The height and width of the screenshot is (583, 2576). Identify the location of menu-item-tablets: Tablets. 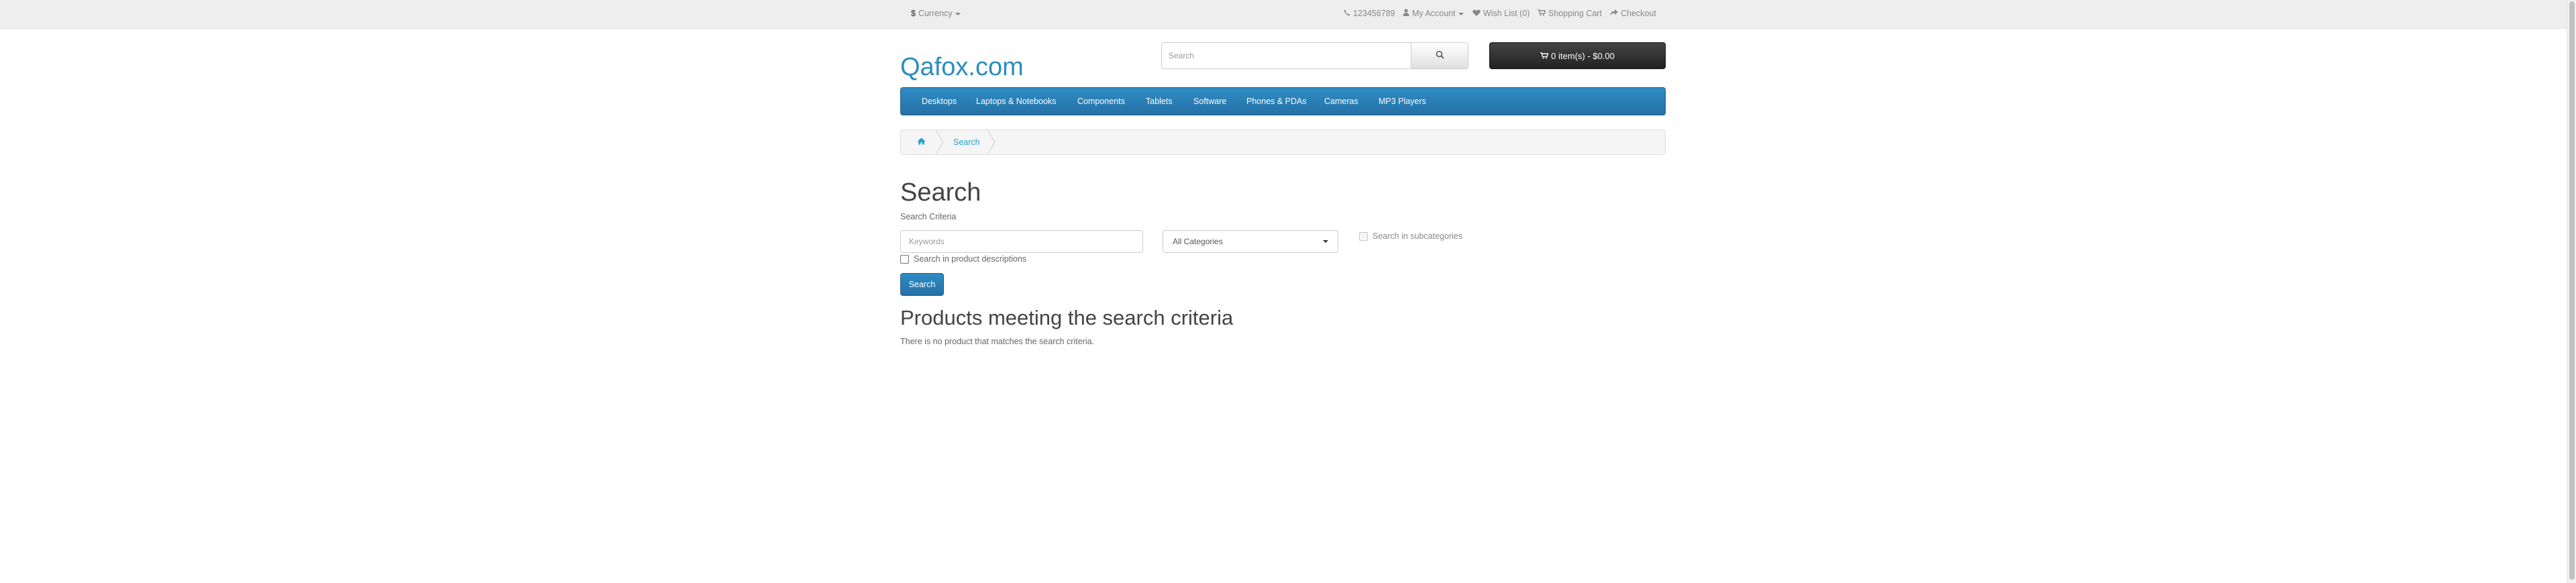
(1159, 101).